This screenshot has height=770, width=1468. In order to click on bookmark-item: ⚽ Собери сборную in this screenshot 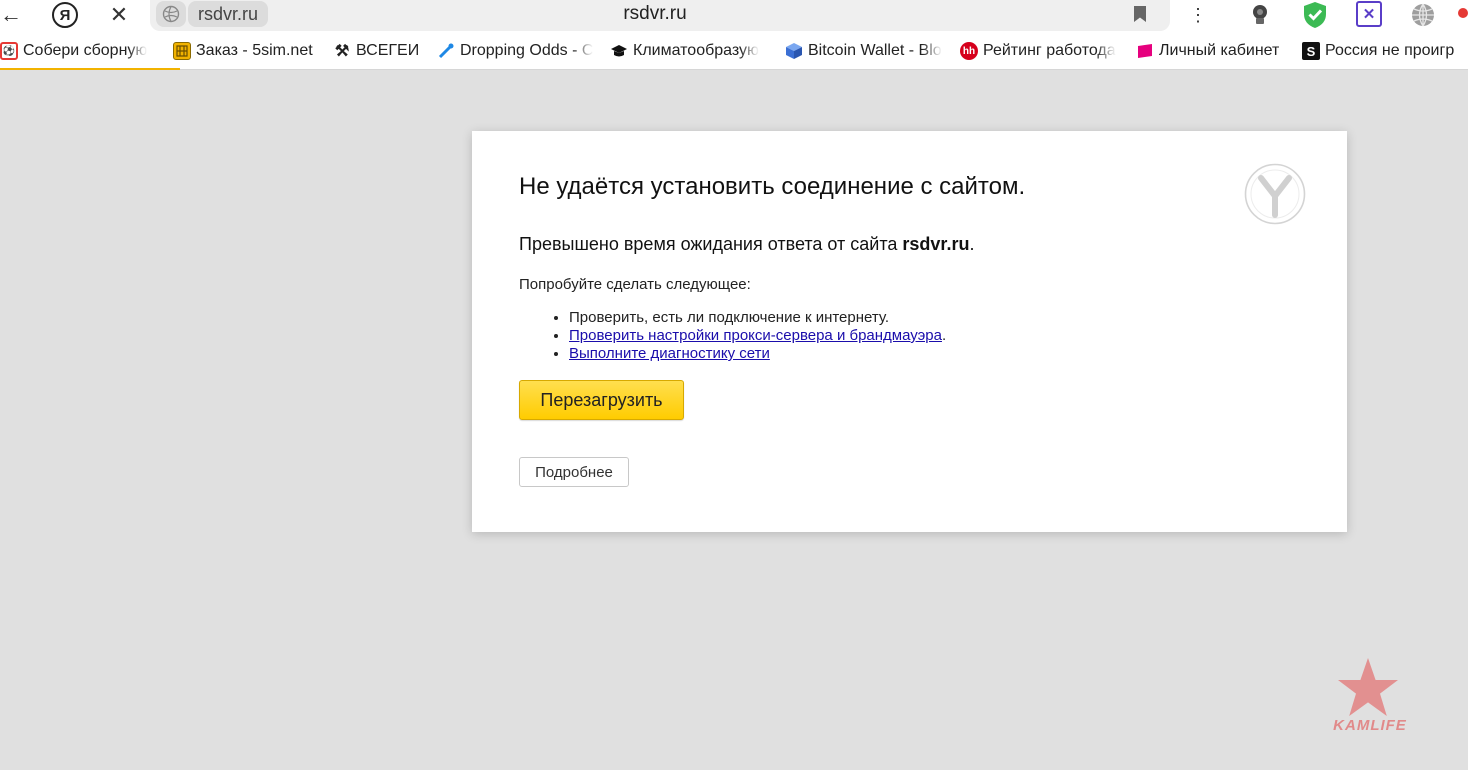, I will do `click(79, 51)`.